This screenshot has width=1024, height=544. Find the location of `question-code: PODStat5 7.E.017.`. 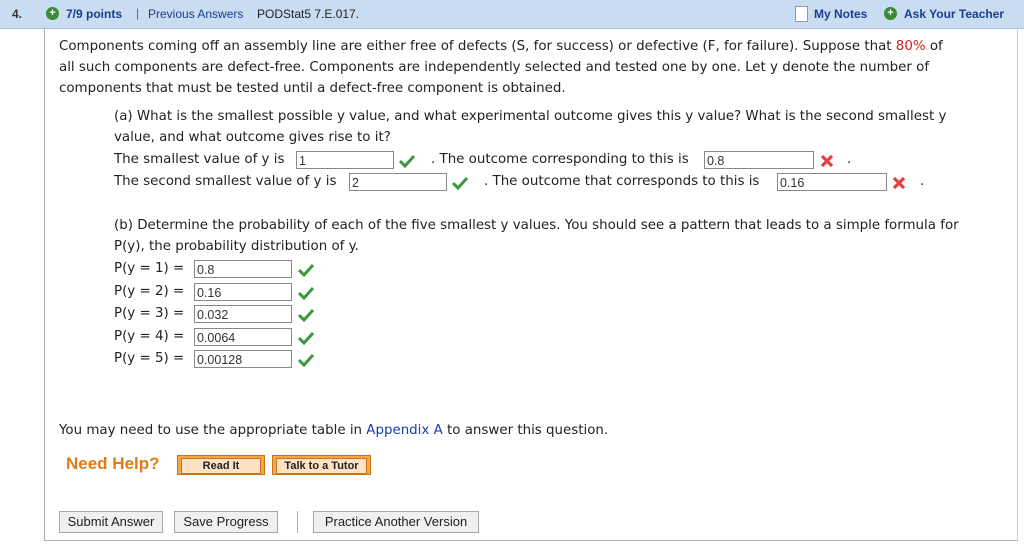

question-code: PODStat5 7.E.017. is located at coordinates (308, 14).